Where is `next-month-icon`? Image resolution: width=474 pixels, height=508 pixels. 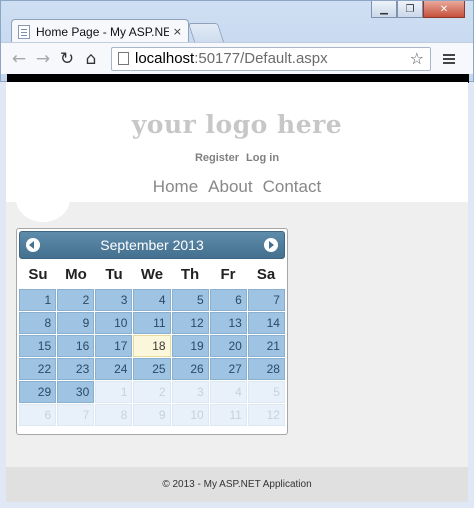
next-month-icon is located at coordinates (271, 245).